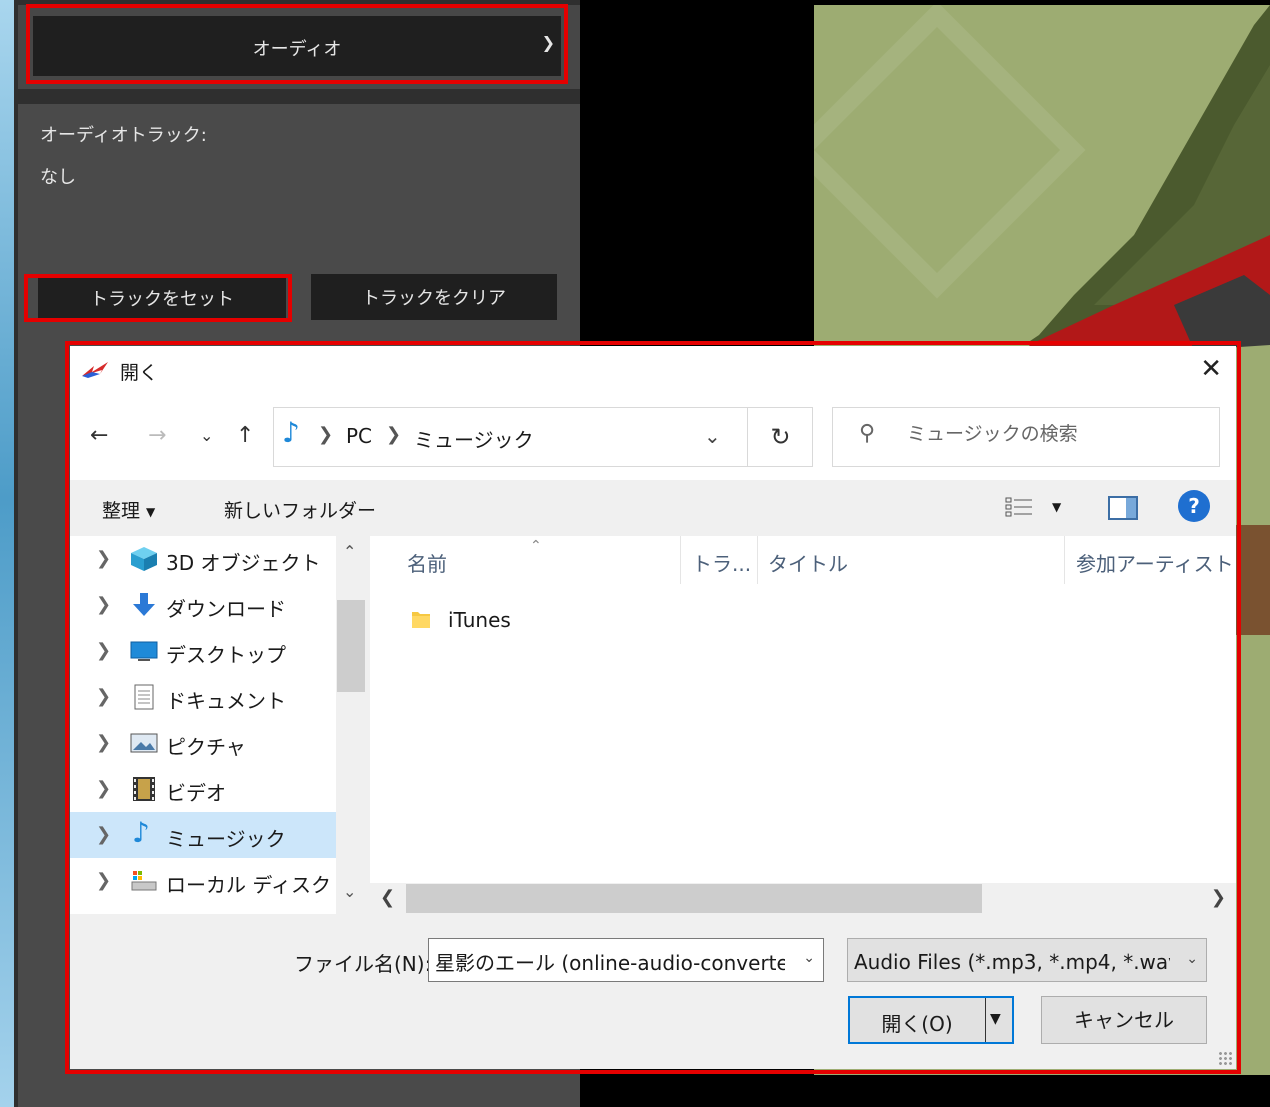 The width and height of the screenshot is (1270, 1107). Describe the element at coordinates (1012, 962) in the screenshot. I see `filetype-value: Audio Files (*.mp3, *.mp4, *.wav` at that location.